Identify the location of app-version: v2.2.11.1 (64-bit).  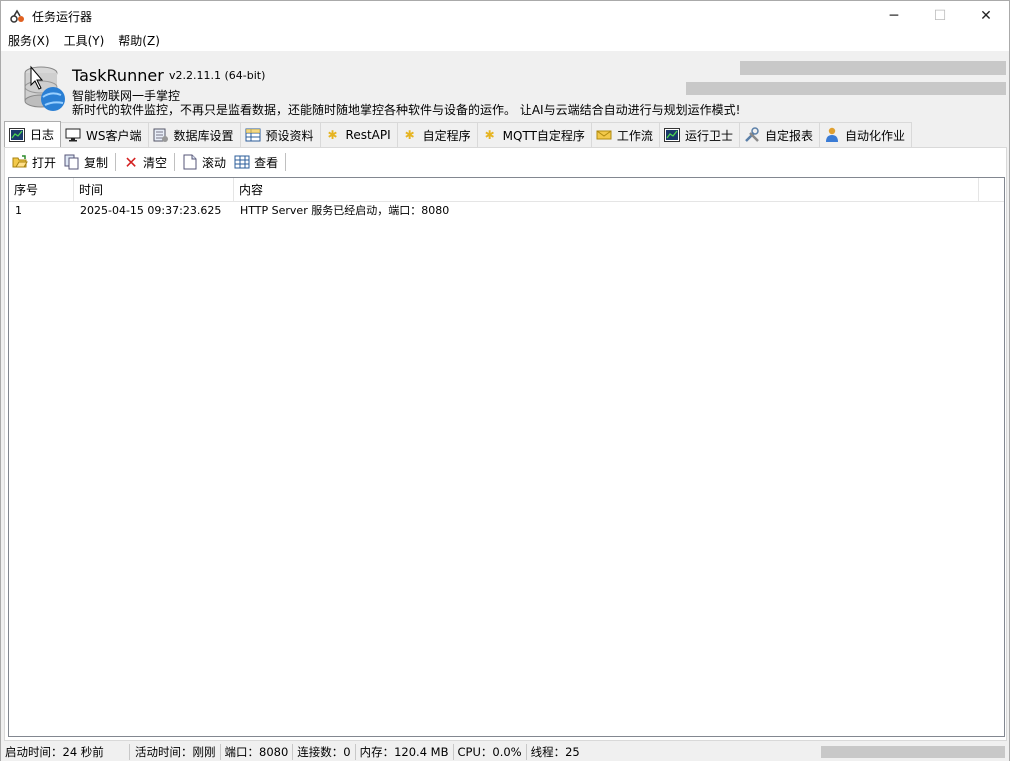
(217, 75).